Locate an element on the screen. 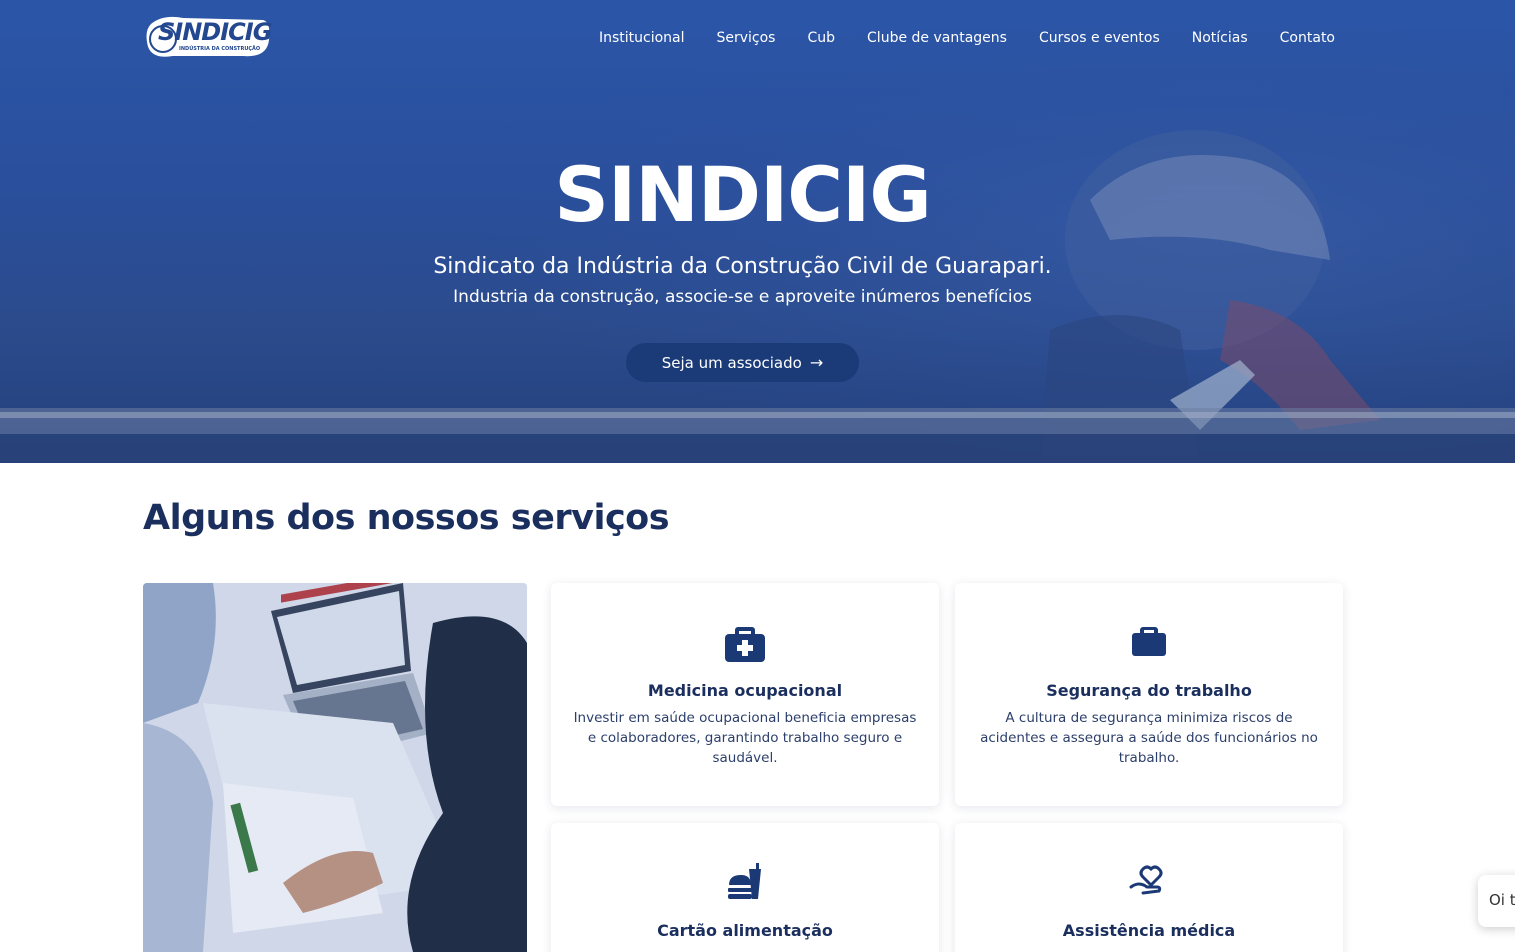 The image size is (1515, 952). nav-item-cub: Cub is located at coordinates (821, 38).